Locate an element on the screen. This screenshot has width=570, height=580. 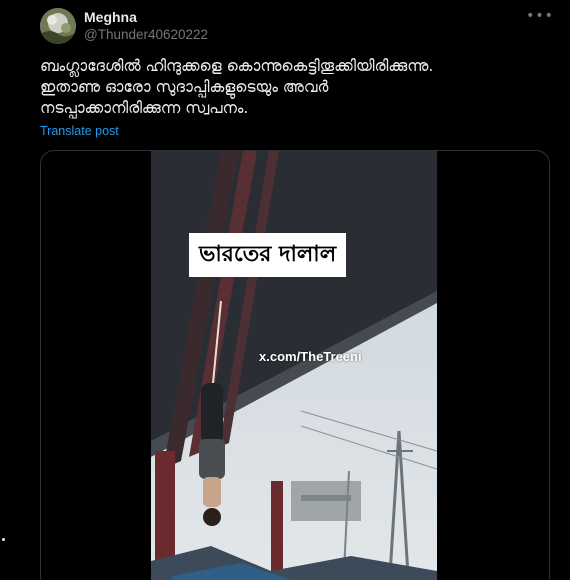
post-text-line: ഇതാണു ഓരോ സുദാപ്പികളുടെയും അവർ is located at coordinates (184, 87).